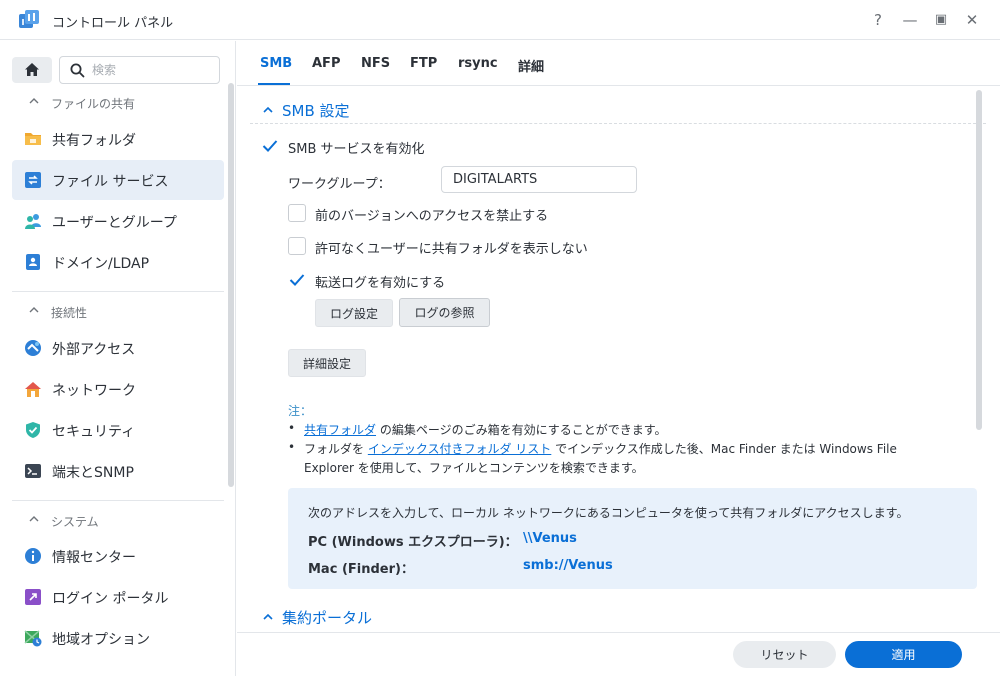 This screenshot has height=676, width=1000. Describe the element at coordinates (340, 430) in the screenshot. I see `shared-folder-link: 共有フォルダ` at that location.